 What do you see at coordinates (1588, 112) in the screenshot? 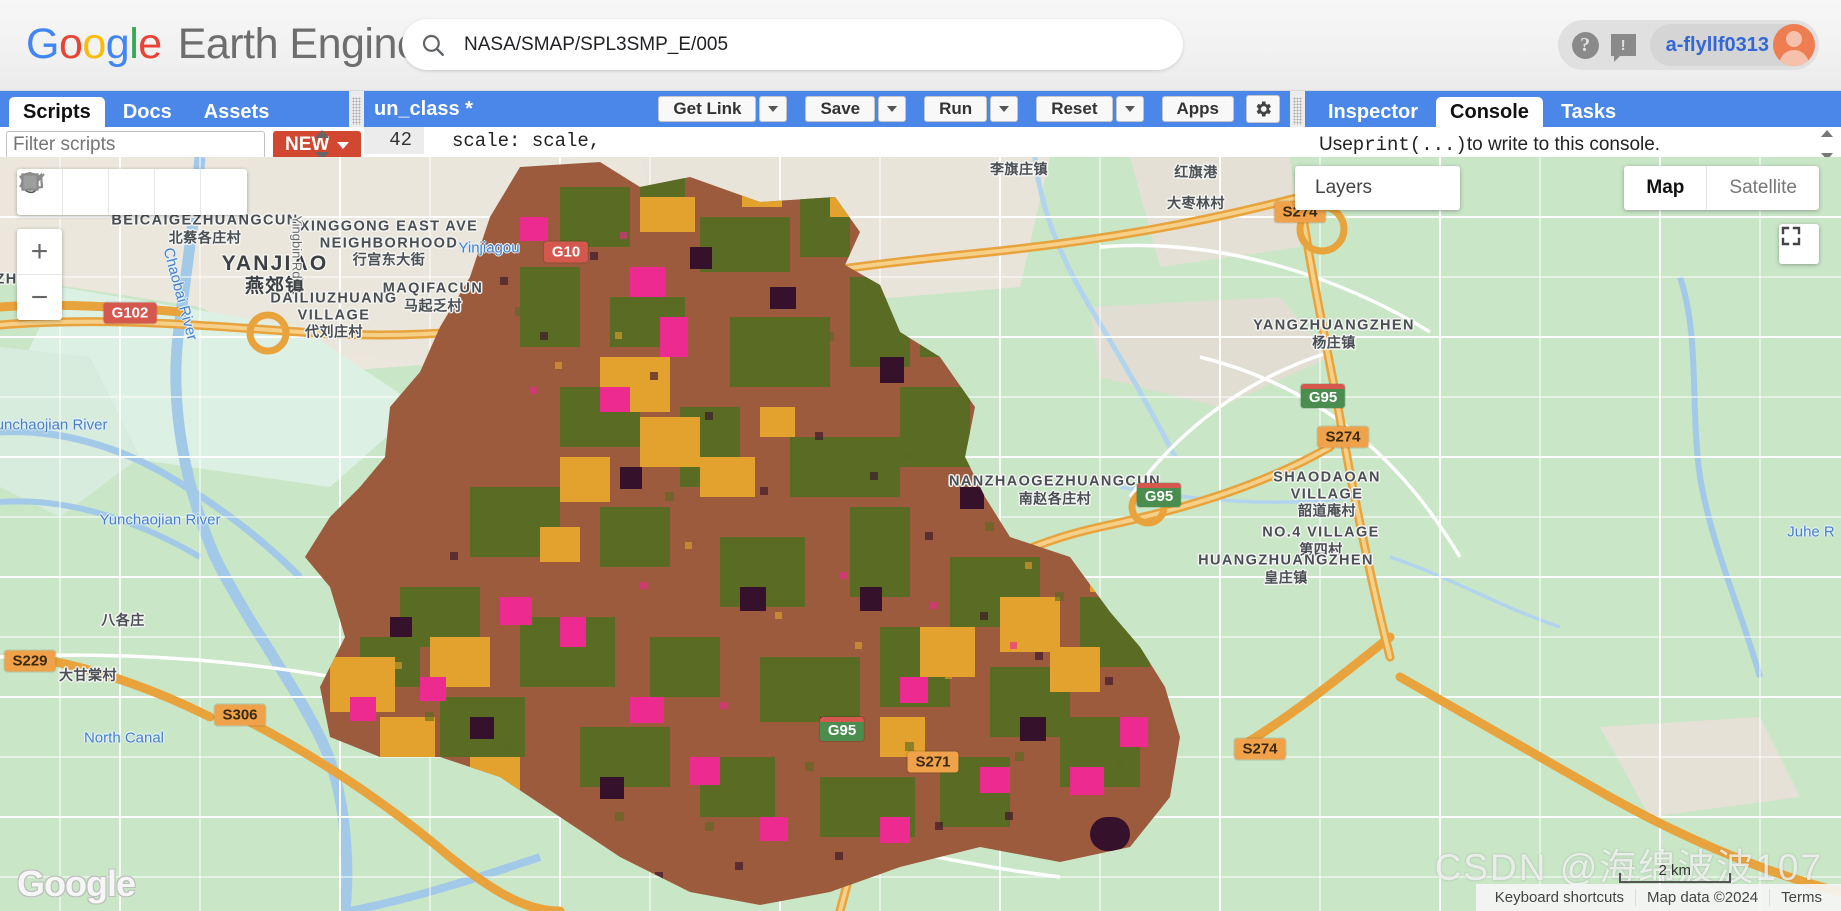
I see `tab-tasks: Tasks` at bounding box center [1588, 112].